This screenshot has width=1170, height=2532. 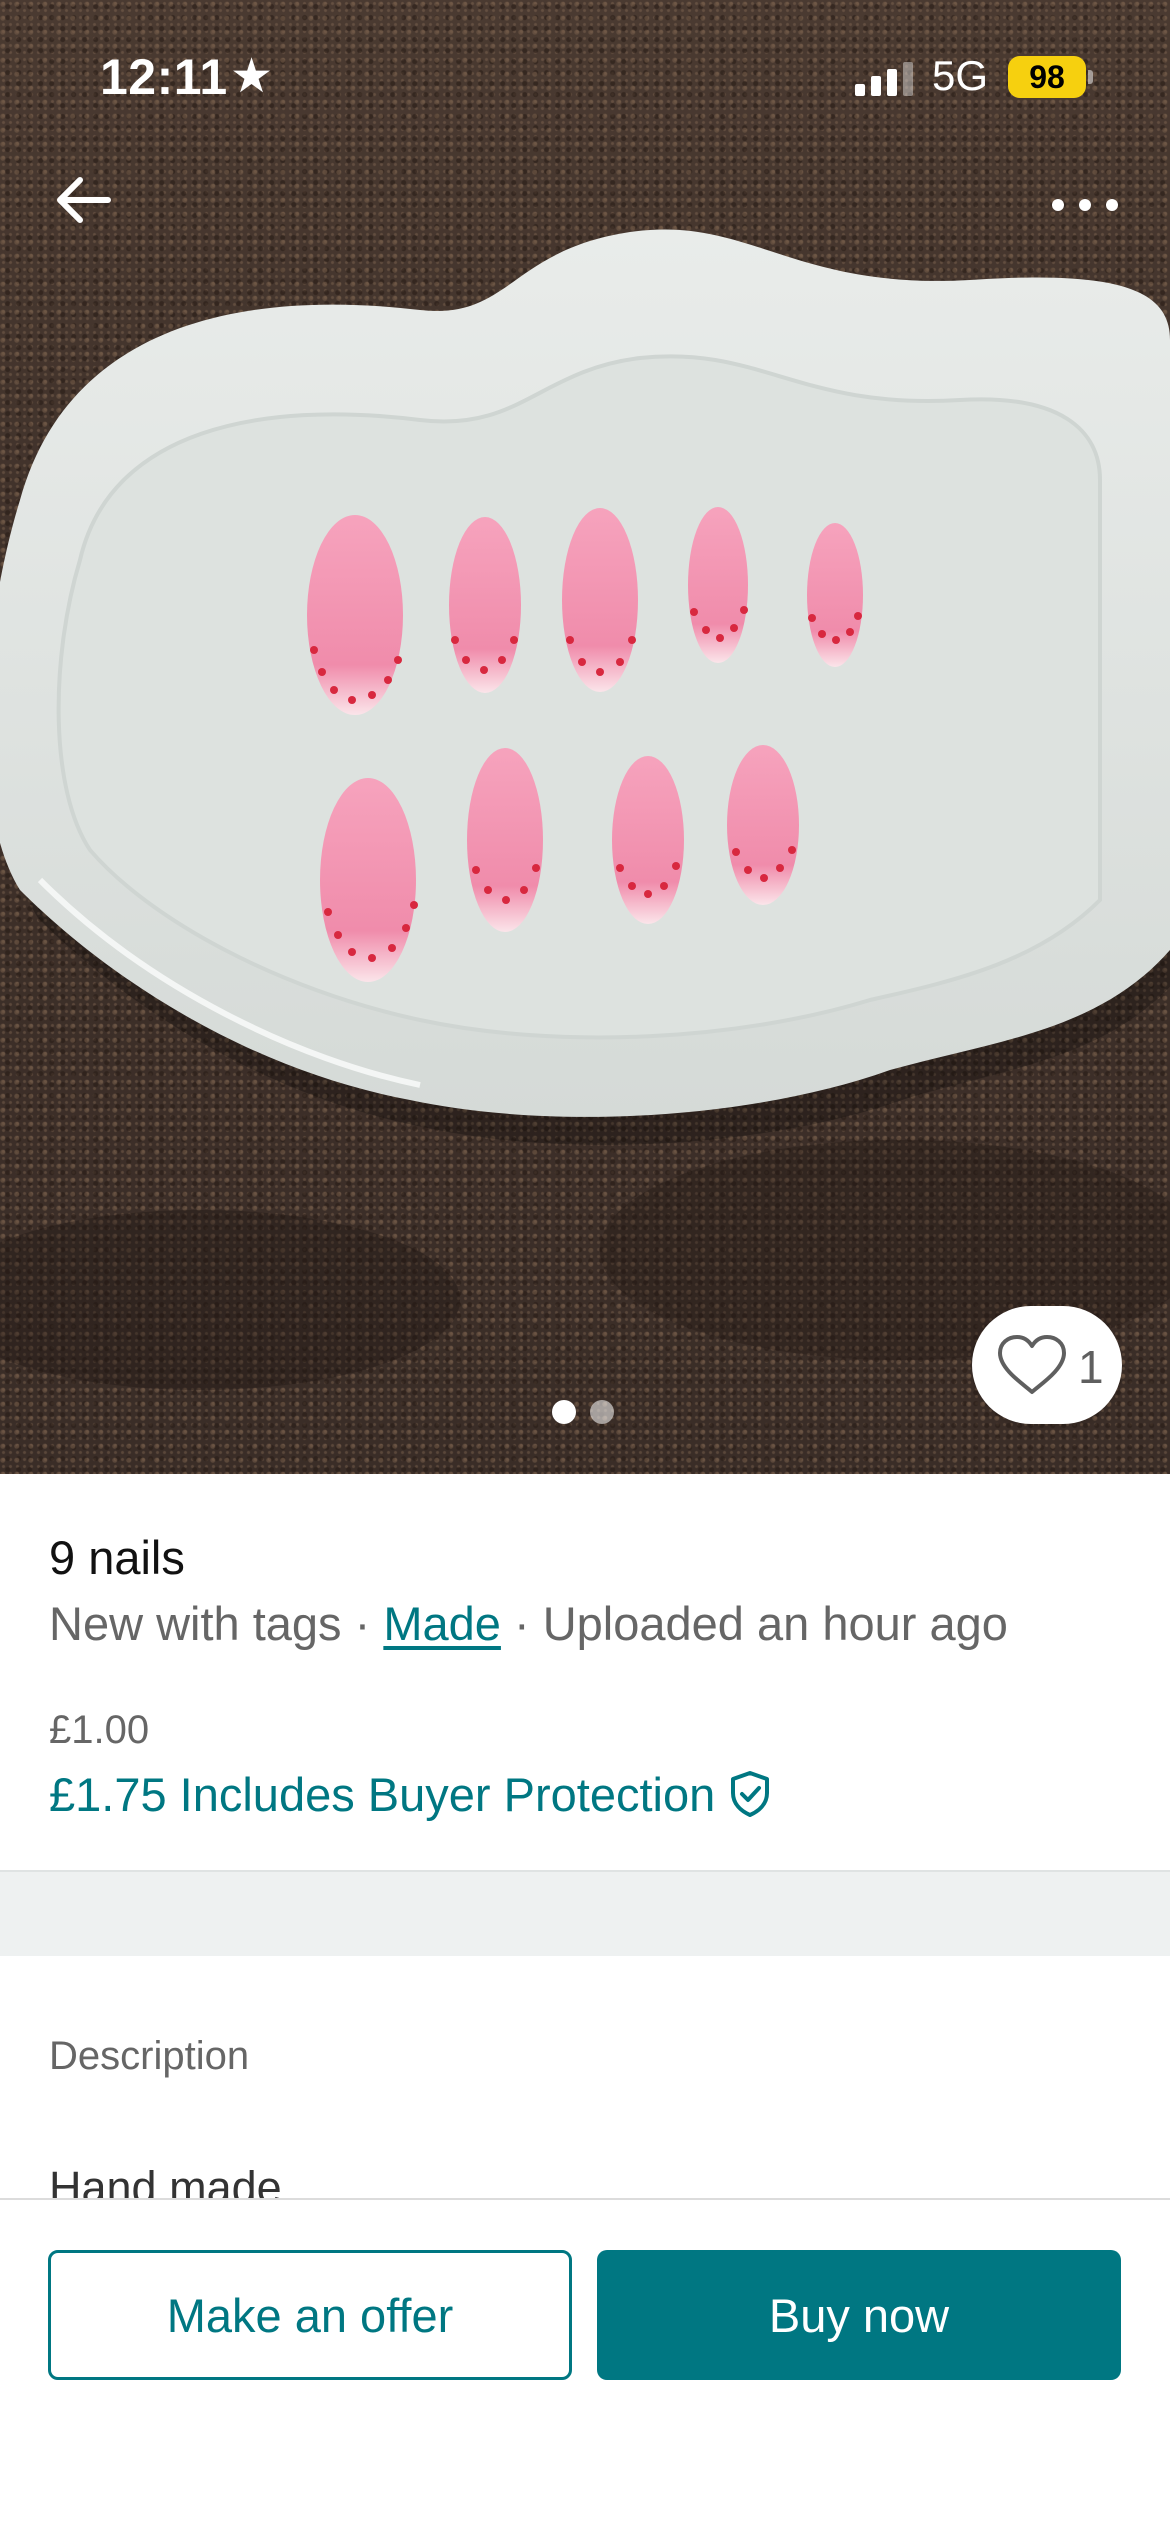 What do you see at coordinates (252, 76) in the screenshot?
I see `star-icon: ★` at bounding box center [252, 76].